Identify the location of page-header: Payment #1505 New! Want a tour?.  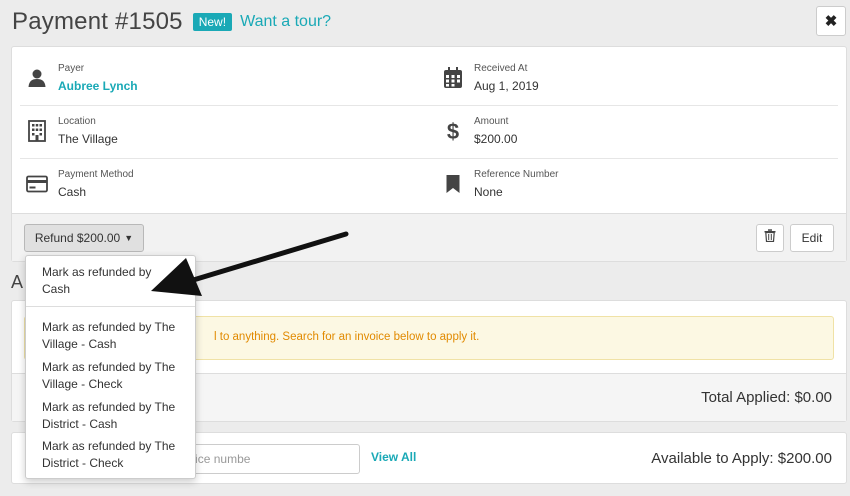
(171, 22).